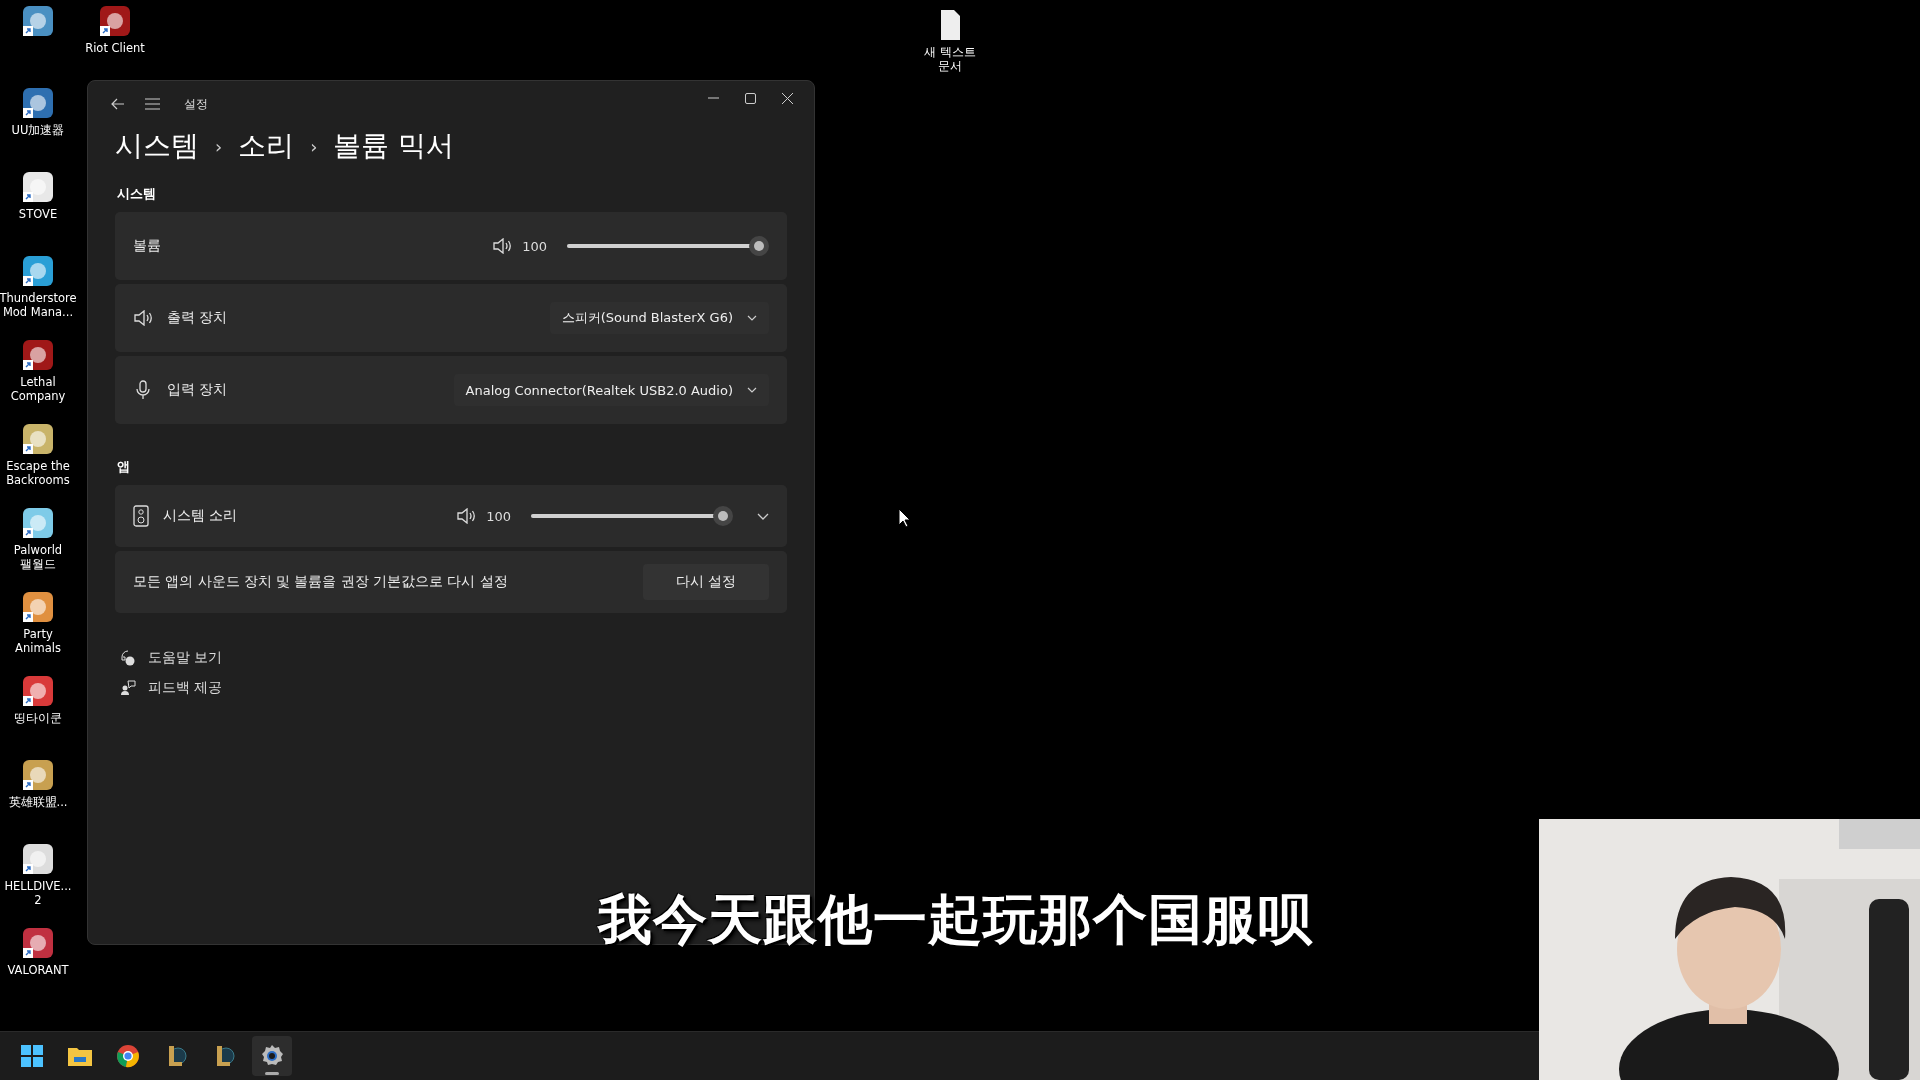 The image size is (1920, 1080). What do you see at coordinates (38, 641) in the screenshot?
I see `icon-label: Party Animals` at bounding box center [38, 641].